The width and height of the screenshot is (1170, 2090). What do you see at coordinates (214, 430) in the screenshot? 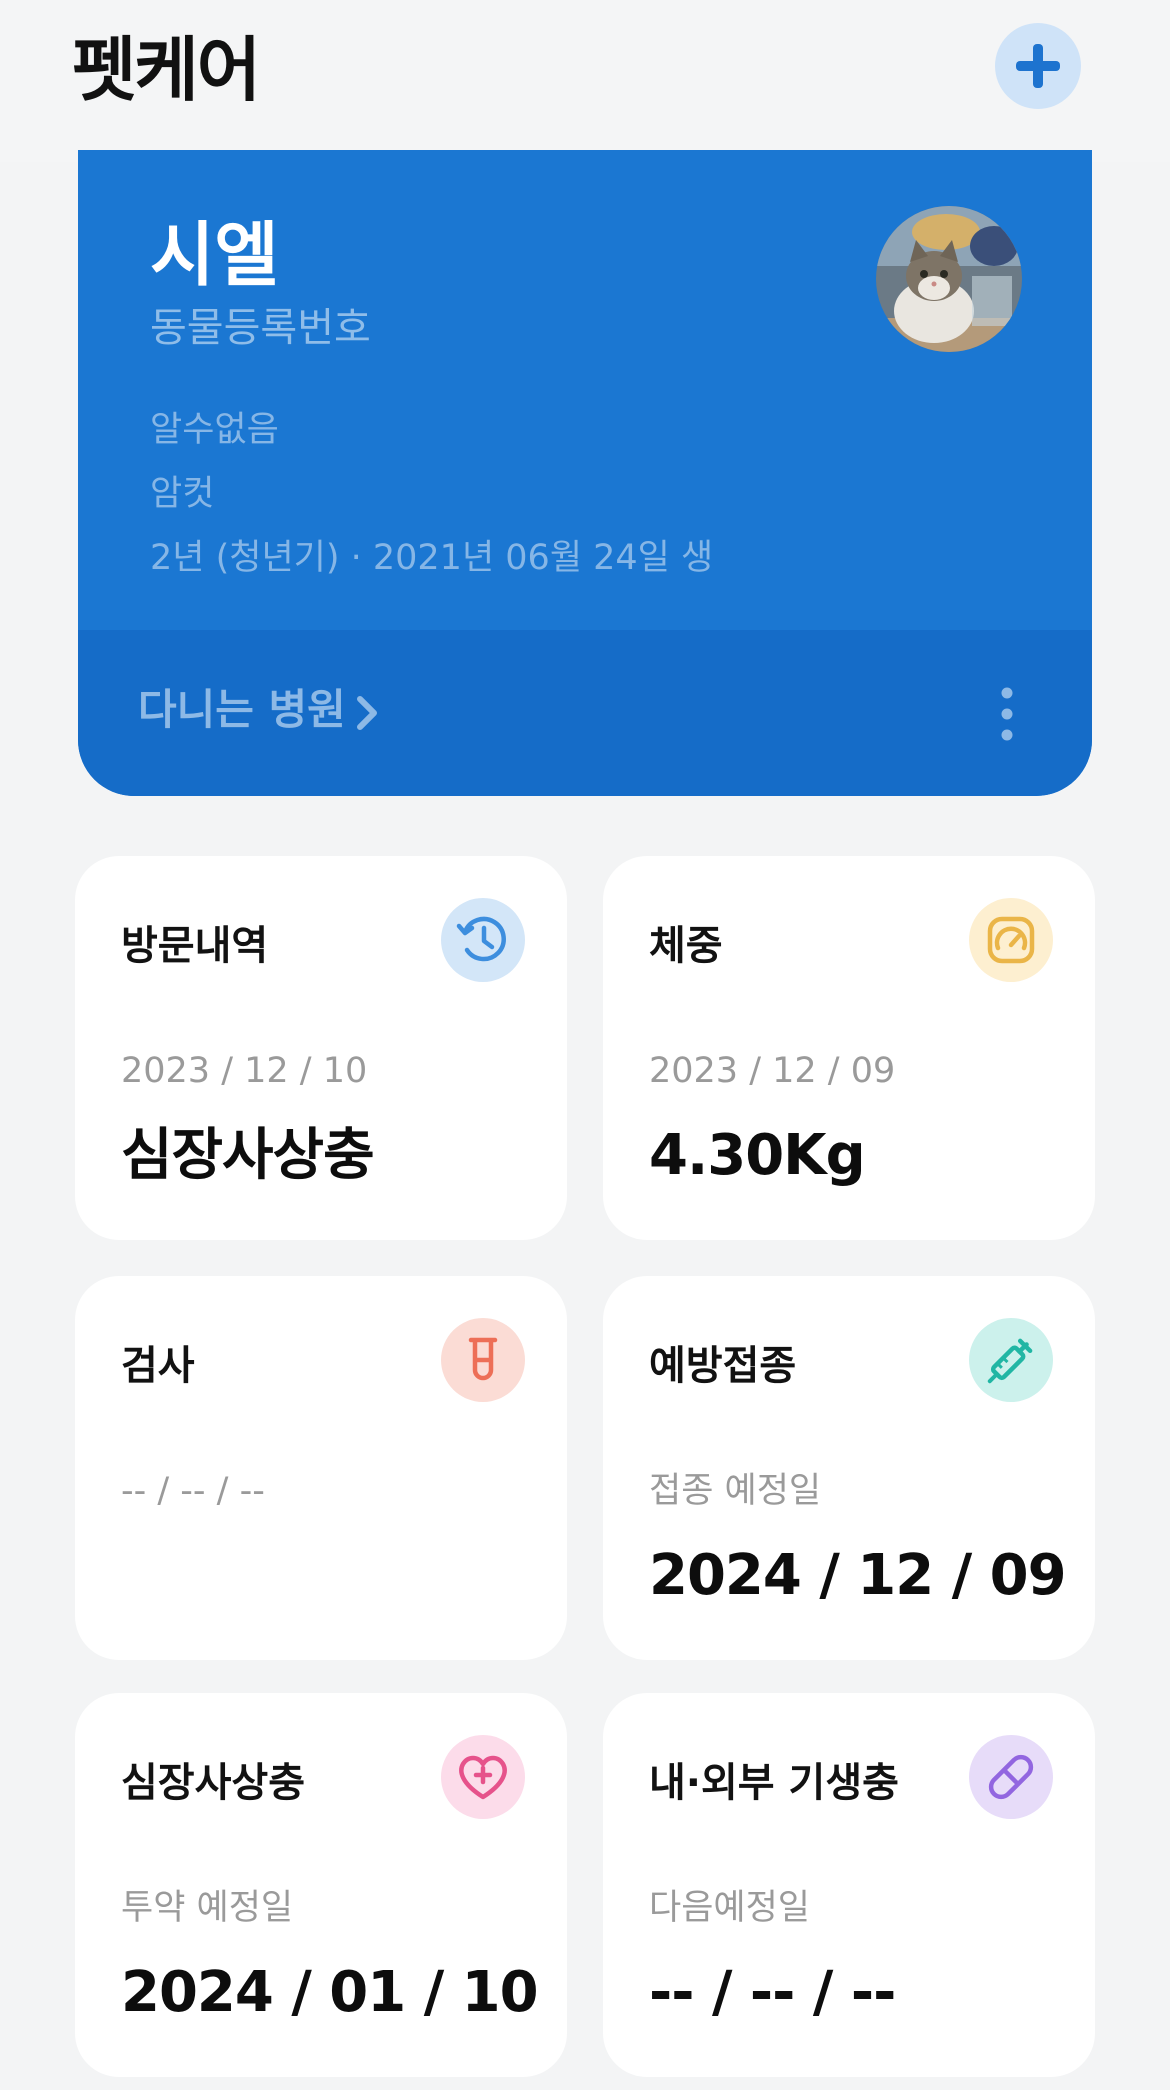
I see `pet-breed: 알수없음` at bounding box center [214, 430].